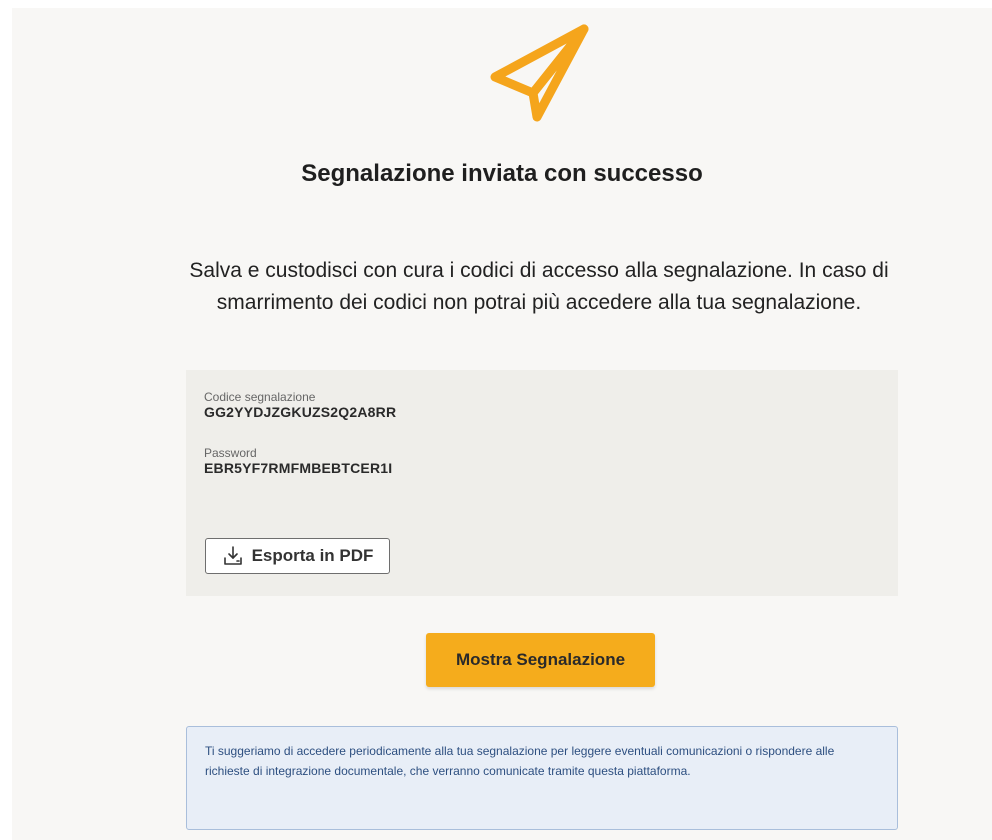 The height and width of the screenshot is (840, 992). What do you see at coordinates (539, 73) in the screenshot?
I see `paper-plane-icon` at bounding box center [539, 73].